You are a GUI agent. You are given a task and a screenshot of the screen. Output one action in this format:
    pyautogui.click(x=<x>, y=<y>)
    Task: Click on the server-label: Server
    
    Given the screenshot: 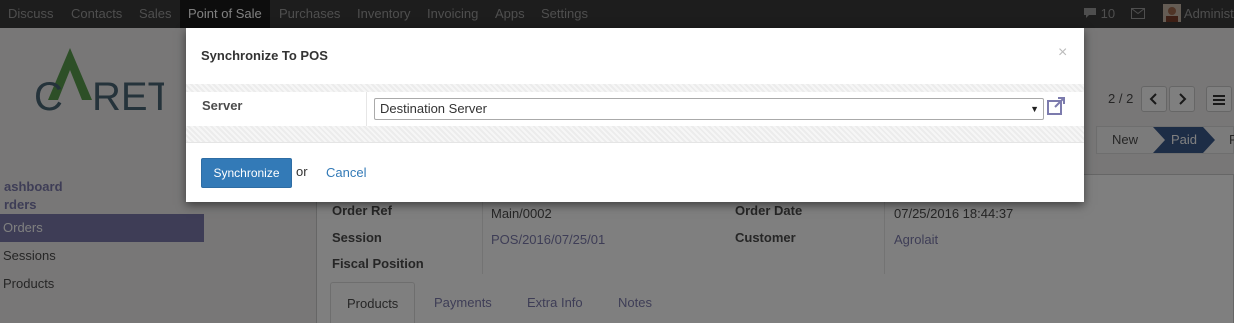 What is the action you would take?
    pyautogui.click(x=222, y=105)
    